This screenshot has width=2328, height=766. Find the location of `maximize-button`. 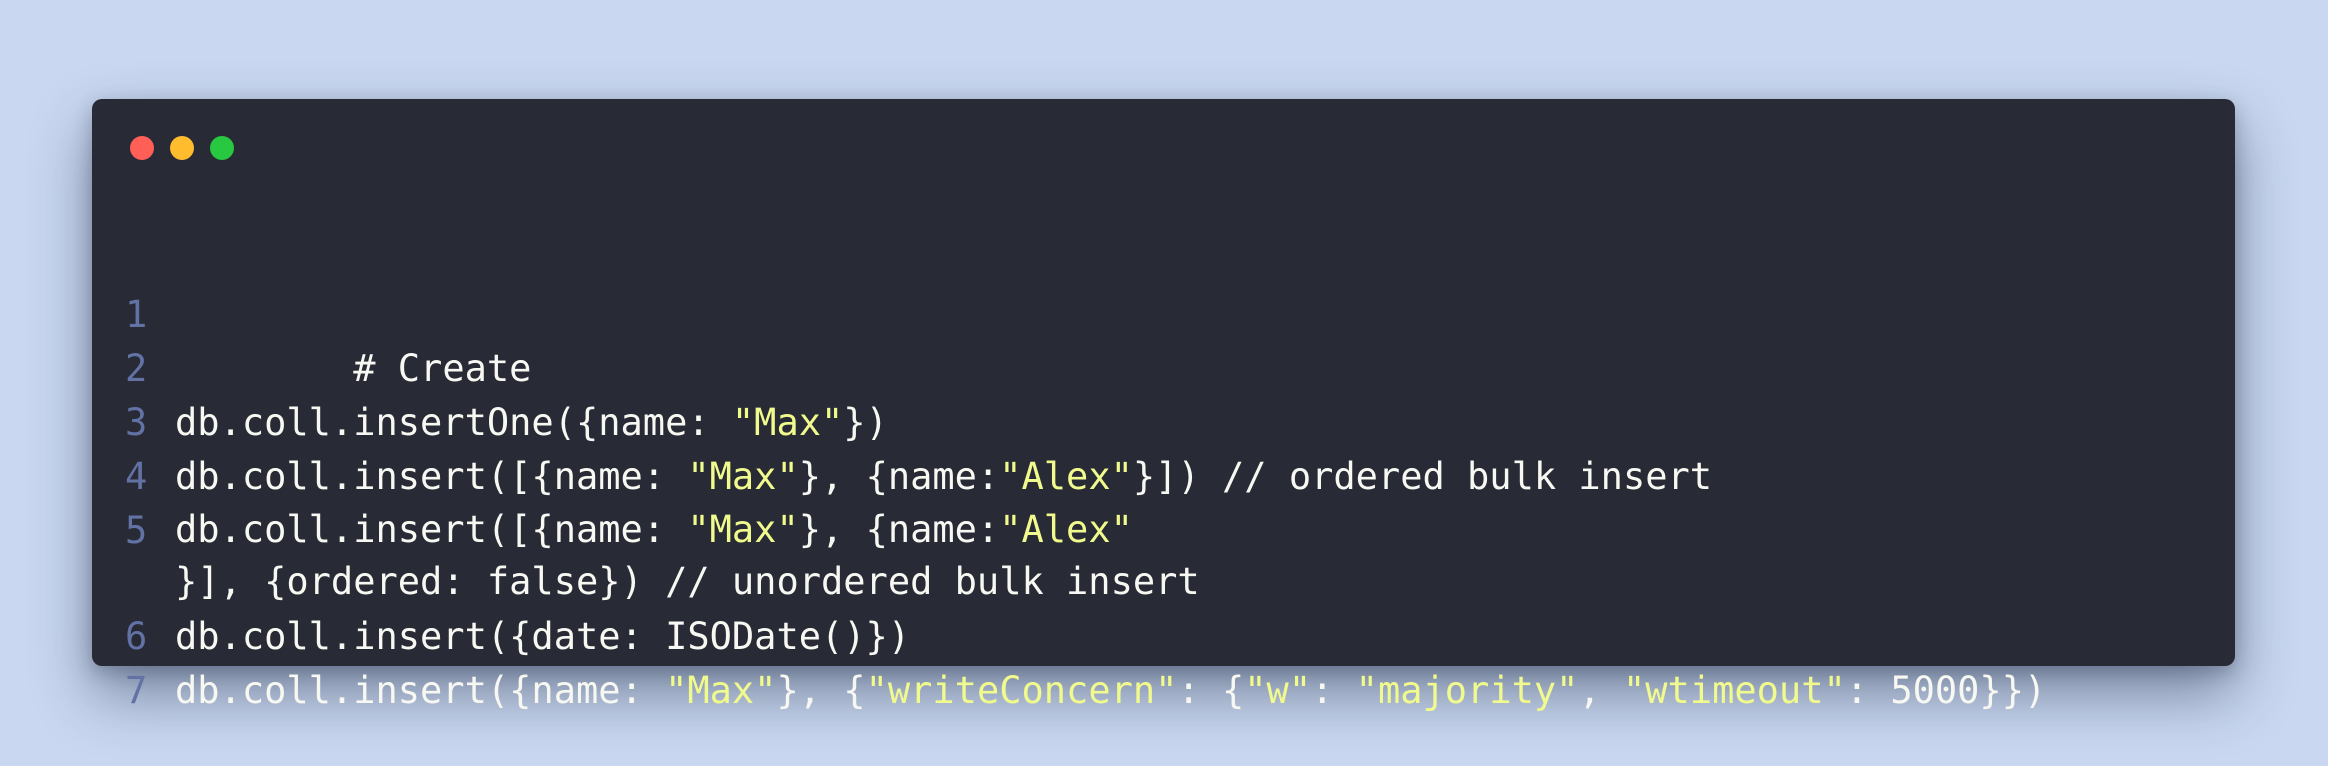

maximize-button is located at coordinates (222, 148).